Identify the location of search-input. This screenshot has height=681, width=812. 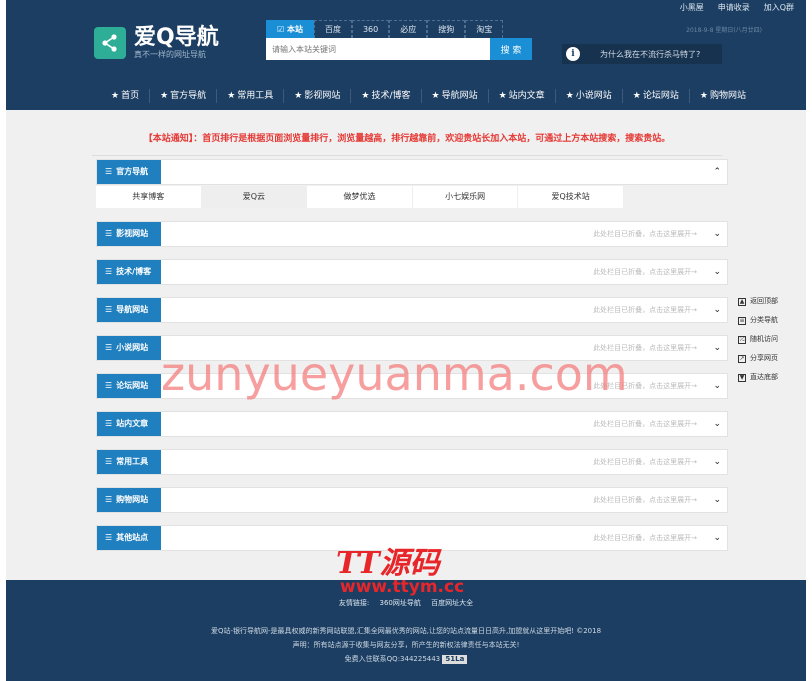
(378, 49).